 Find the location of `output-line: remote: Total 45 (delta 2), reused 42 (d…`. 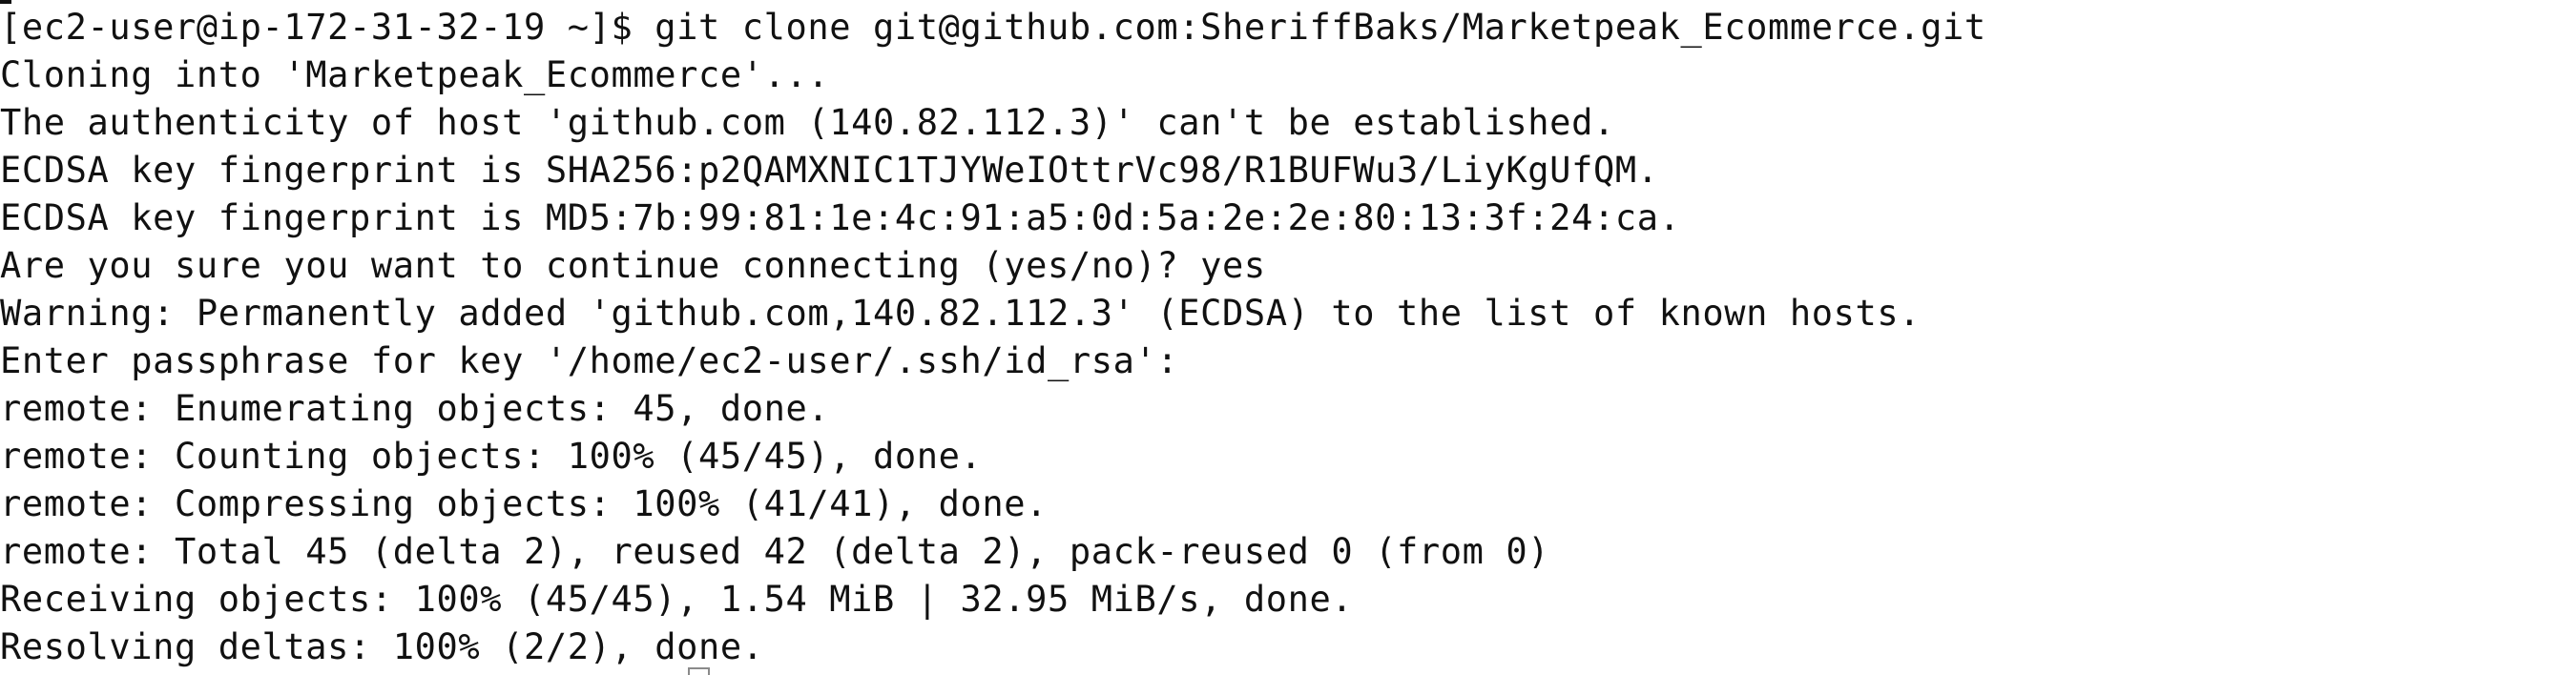

output-line: remote: Total 45 (delta 2), reused 42 (d… is located at coordinates (775, 552).